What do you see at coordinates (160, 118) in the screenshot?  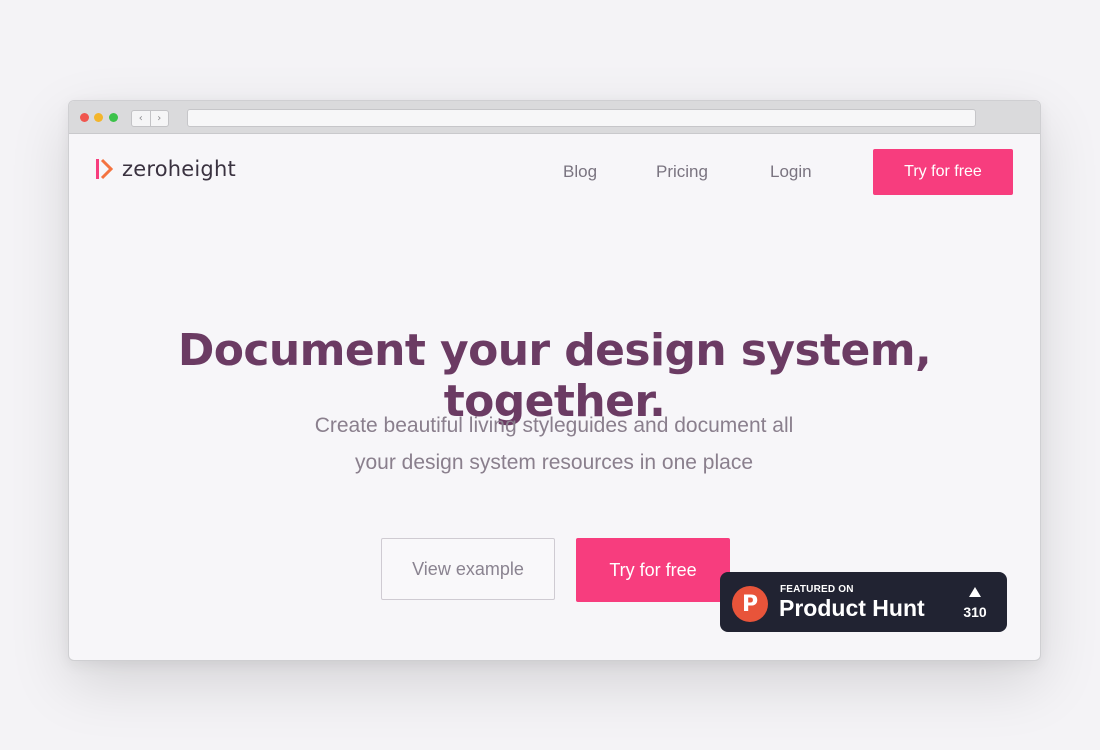 I see `forward-button: ›` at bounding box center [160, 118].